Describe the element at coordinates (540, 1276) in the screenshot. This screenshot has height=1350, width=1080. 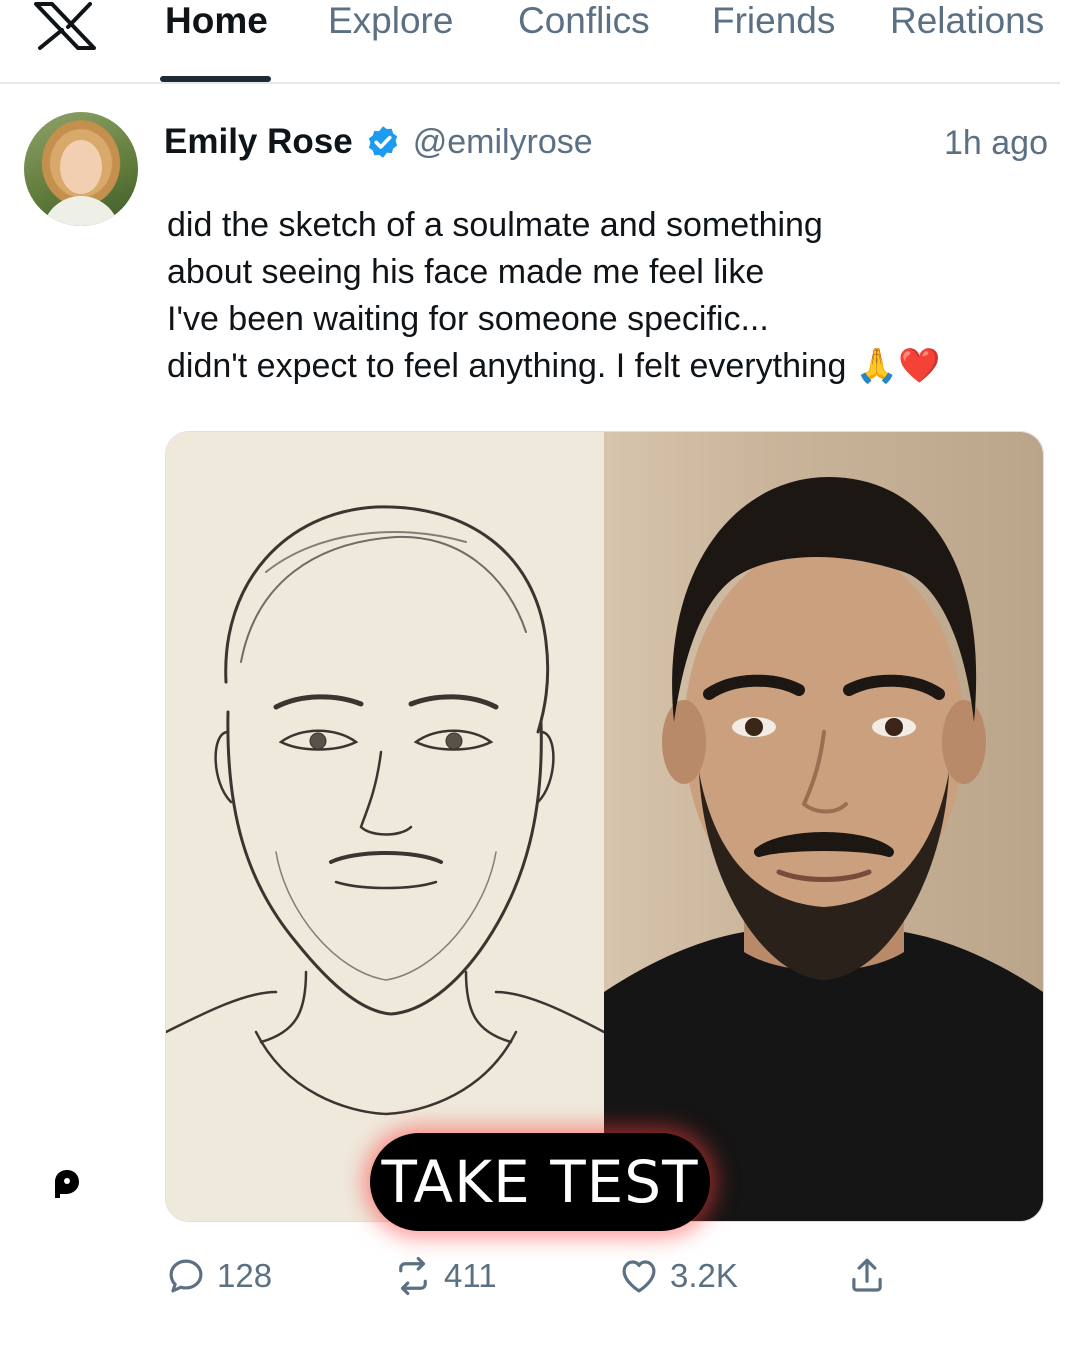
I see `post-actions: 128 411 3.2K` at that location.